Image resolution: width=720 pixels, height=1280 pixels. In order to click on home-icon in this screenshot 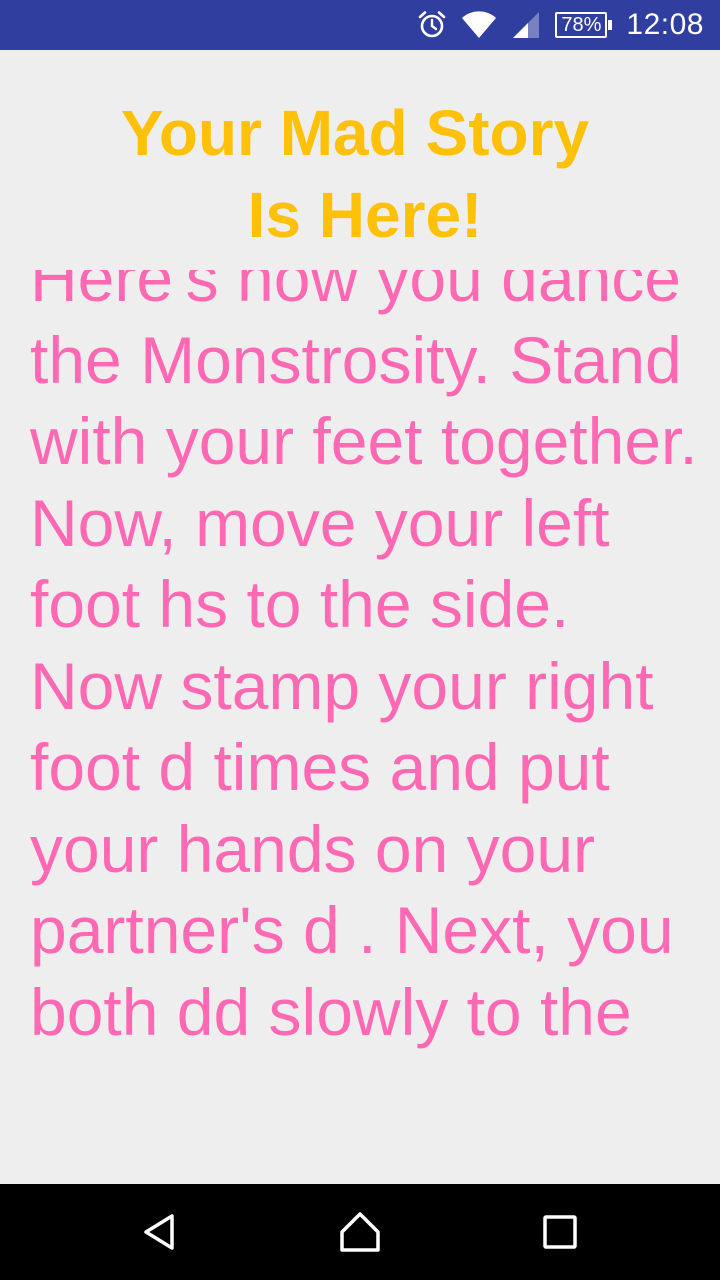, I will do `click(360, 1232)`.